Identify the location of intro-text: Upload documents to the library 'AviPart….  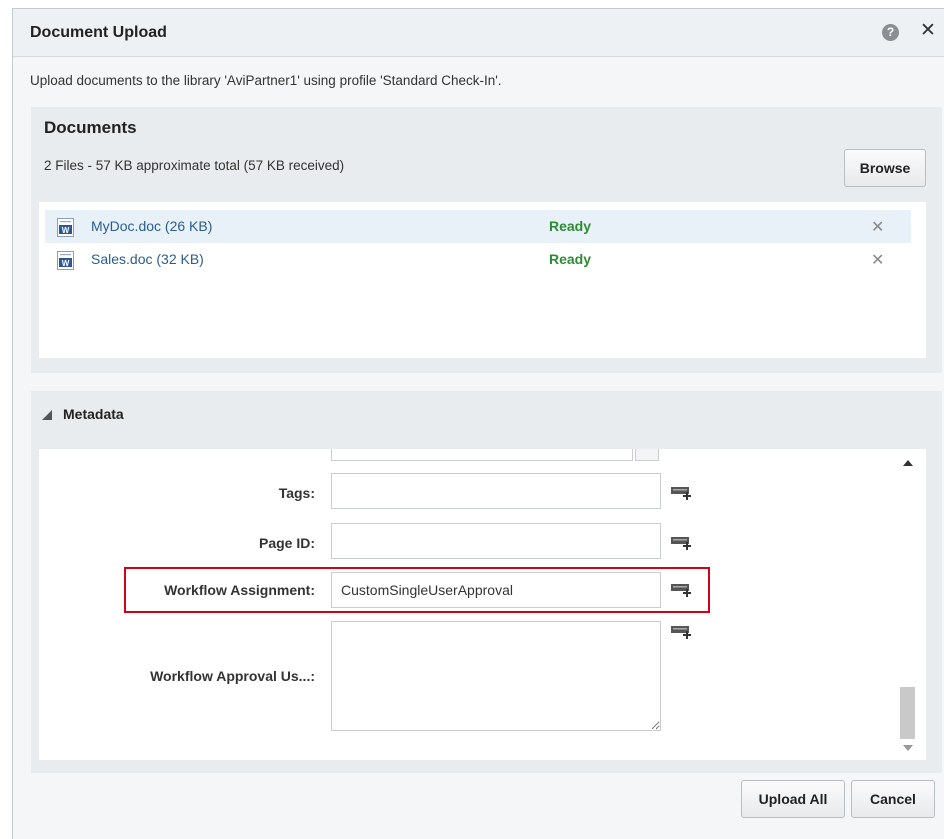
(266, 80).